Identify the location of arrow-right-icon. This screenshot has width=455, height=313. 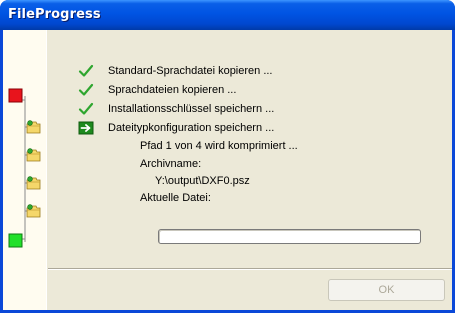
(86, 128).